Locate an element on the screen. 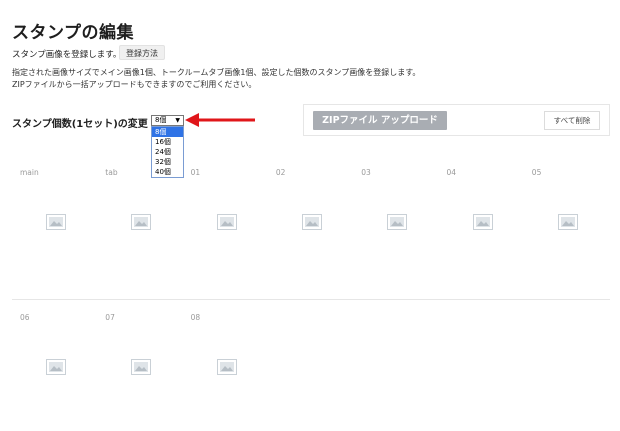 The height and width of the screenshot is (431, 620). stamp-slot-label: 02 is located at coordinates (280, 172).